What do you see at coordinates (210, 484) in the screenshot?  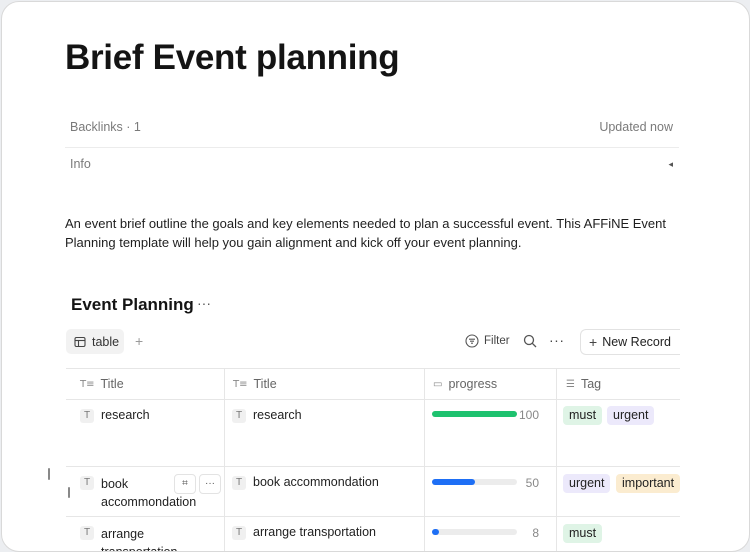 I see `row-more-button: ···` at bounding box center [210, 484].